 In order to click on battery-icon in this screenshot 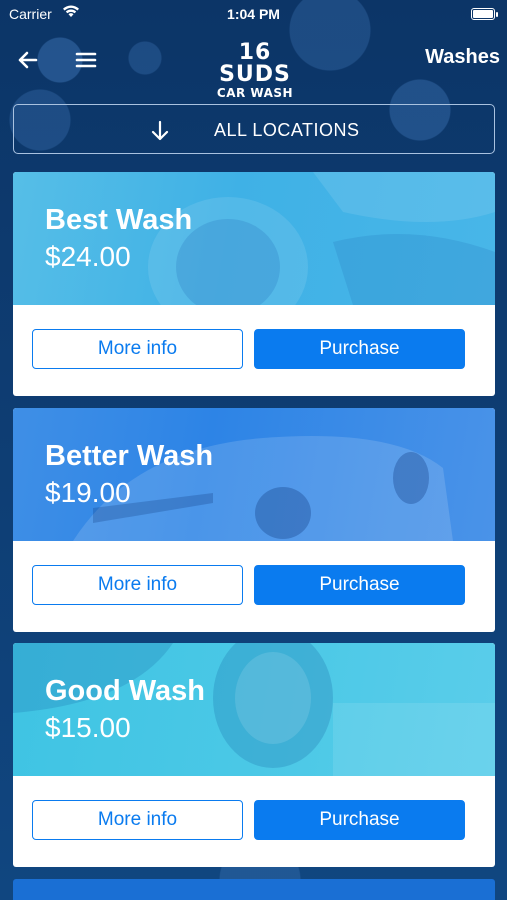, I will do `click(484, 14)`.